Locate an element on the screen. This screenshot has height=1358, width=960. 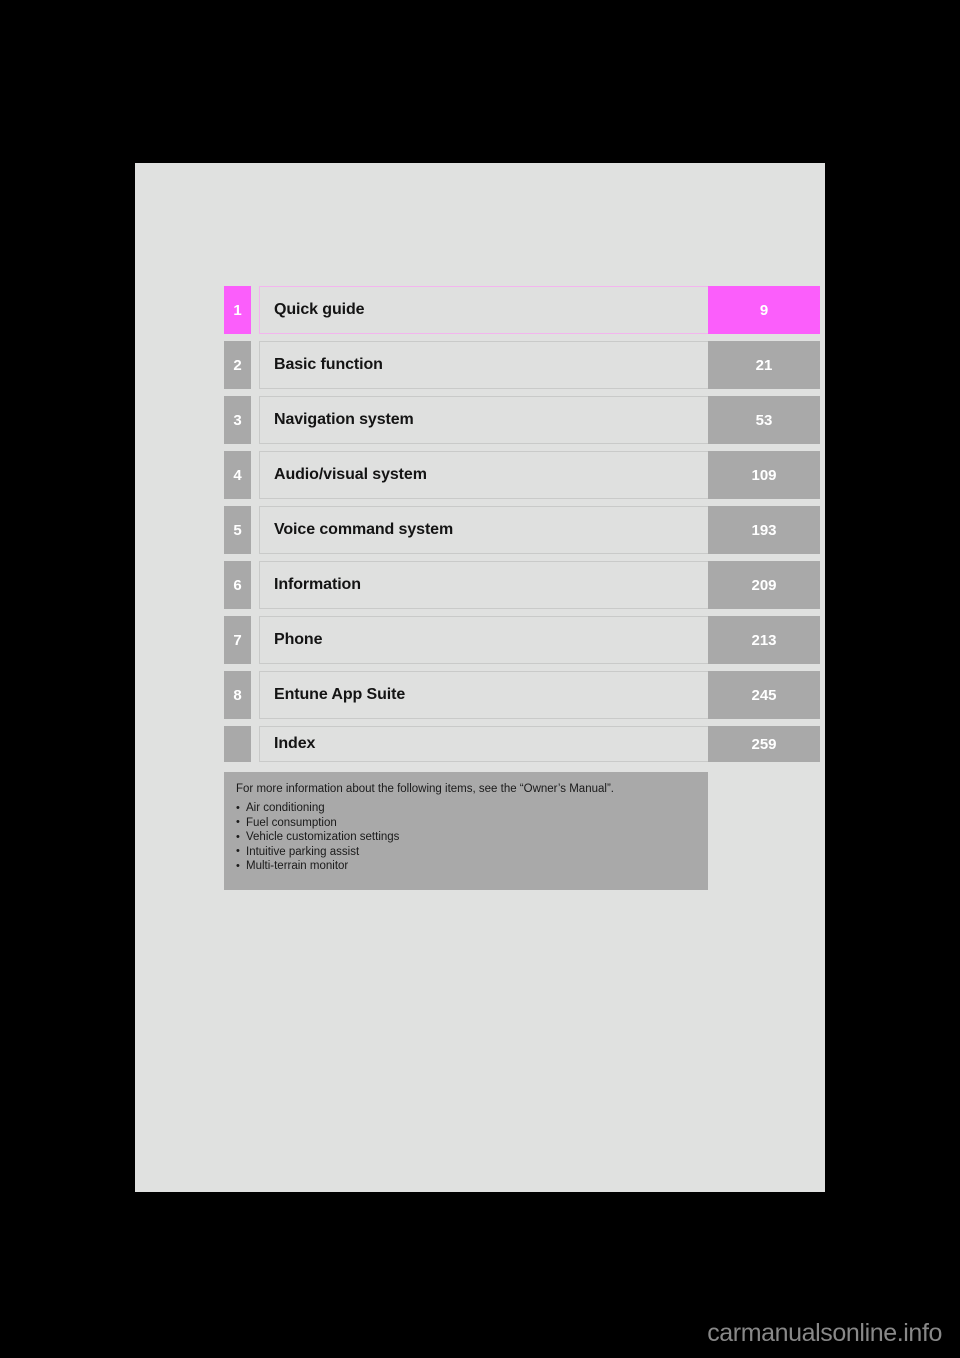
note-list-item: Multi-terrain monitor is located at coordinates (466, 866).